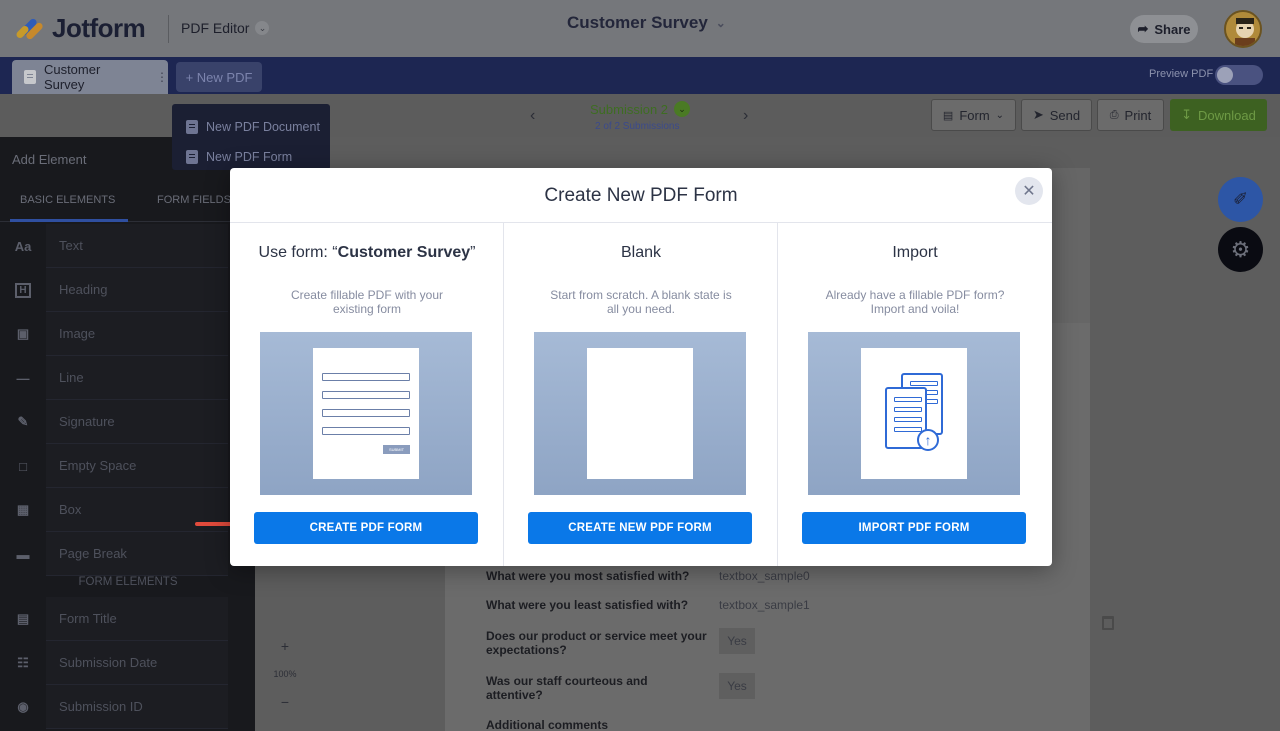 The image size is (1280, 731). I want to click on paint-brush-icon: ✐, so click(1240, 199).